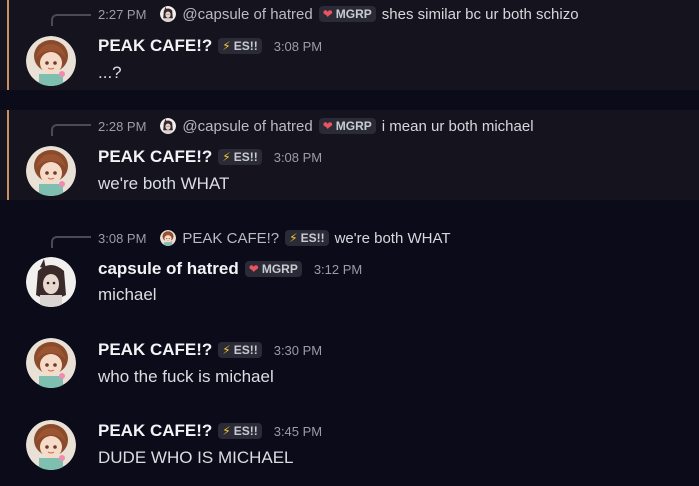 This screenshot has height=486, width=699. Describe the element at coordinates (110, 72) in the screenshot. I see `message-content: ...?` at that location.